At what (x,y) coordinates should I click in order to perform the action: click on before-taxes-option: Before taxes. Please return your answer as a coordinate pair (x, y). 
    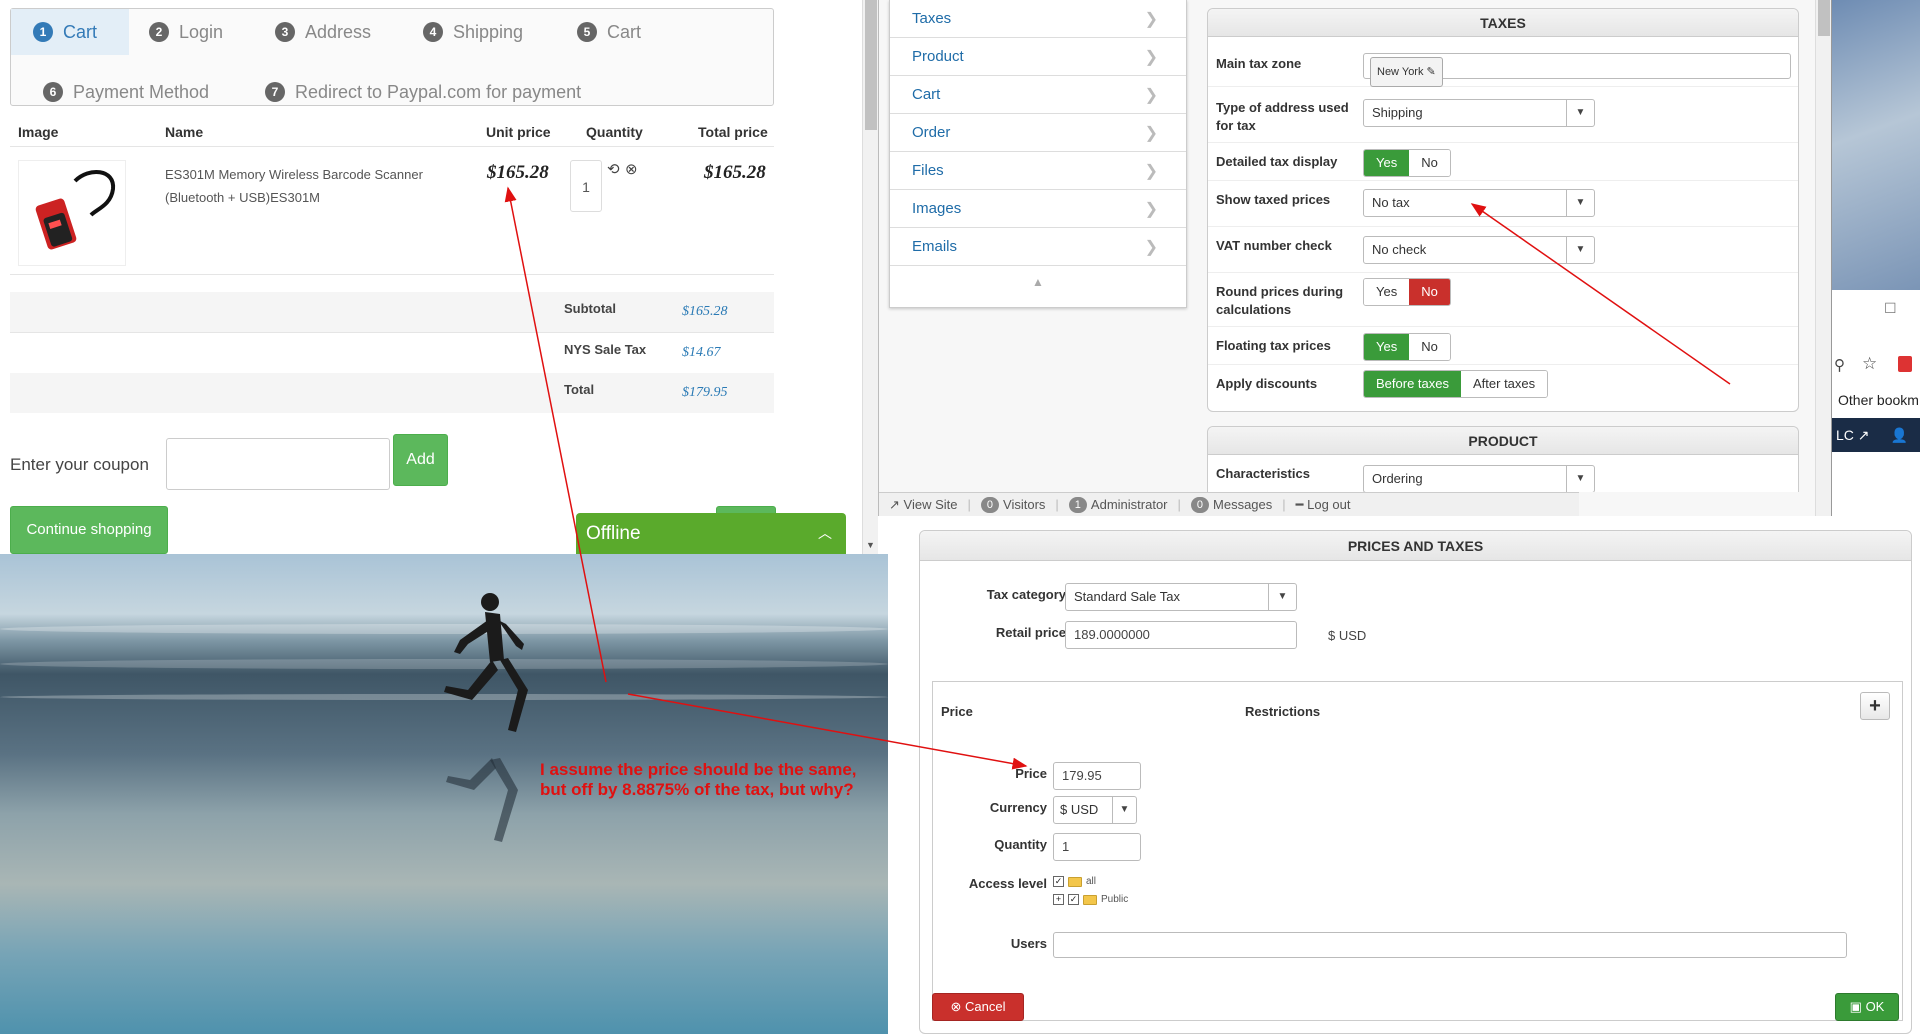
    Looking at the image, I should click on (1412, 384).